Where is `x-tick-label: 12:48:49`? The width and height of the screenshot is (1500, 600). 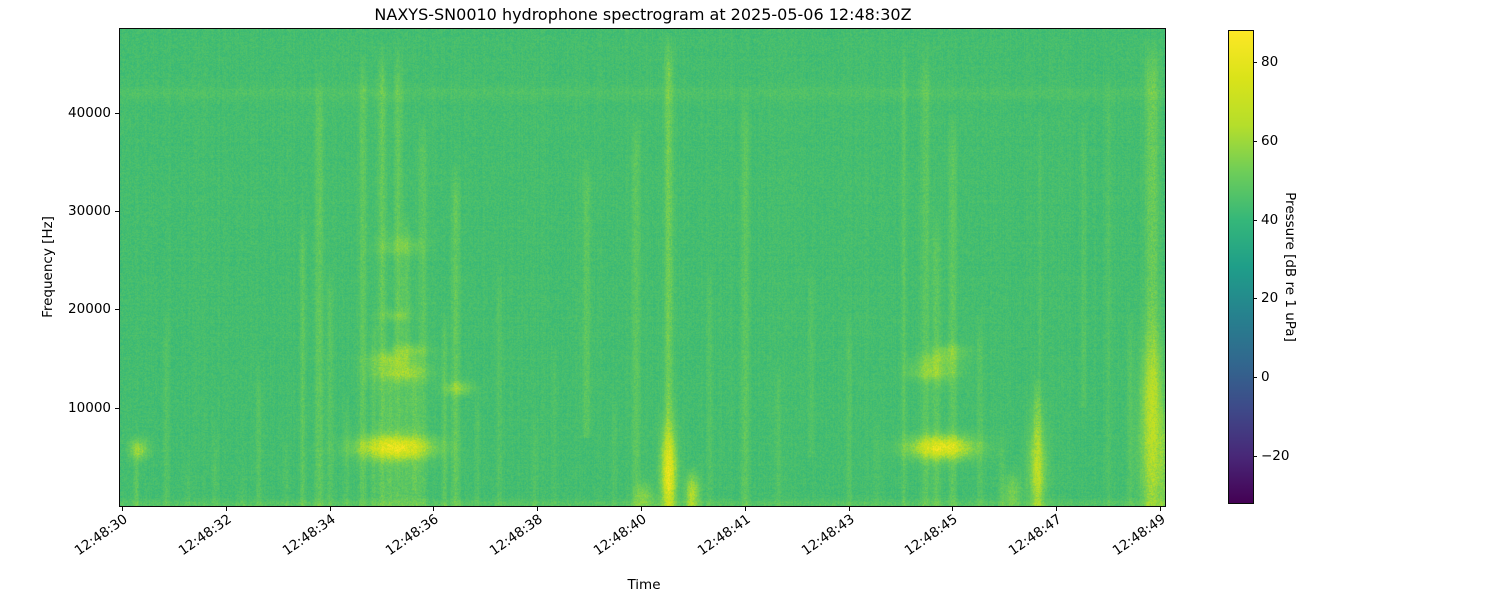 x-tick-label: 12:48:49 is located at coordinates (1139, 535).